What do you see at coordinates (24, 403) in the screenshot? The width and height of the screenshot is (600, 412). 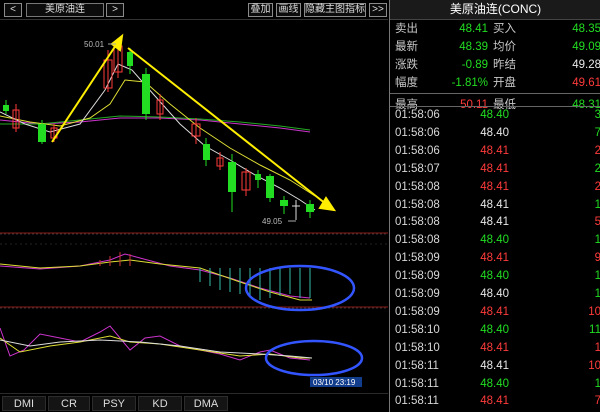 I see `tab-dmi: DMI` at bounding box center [24, 403].